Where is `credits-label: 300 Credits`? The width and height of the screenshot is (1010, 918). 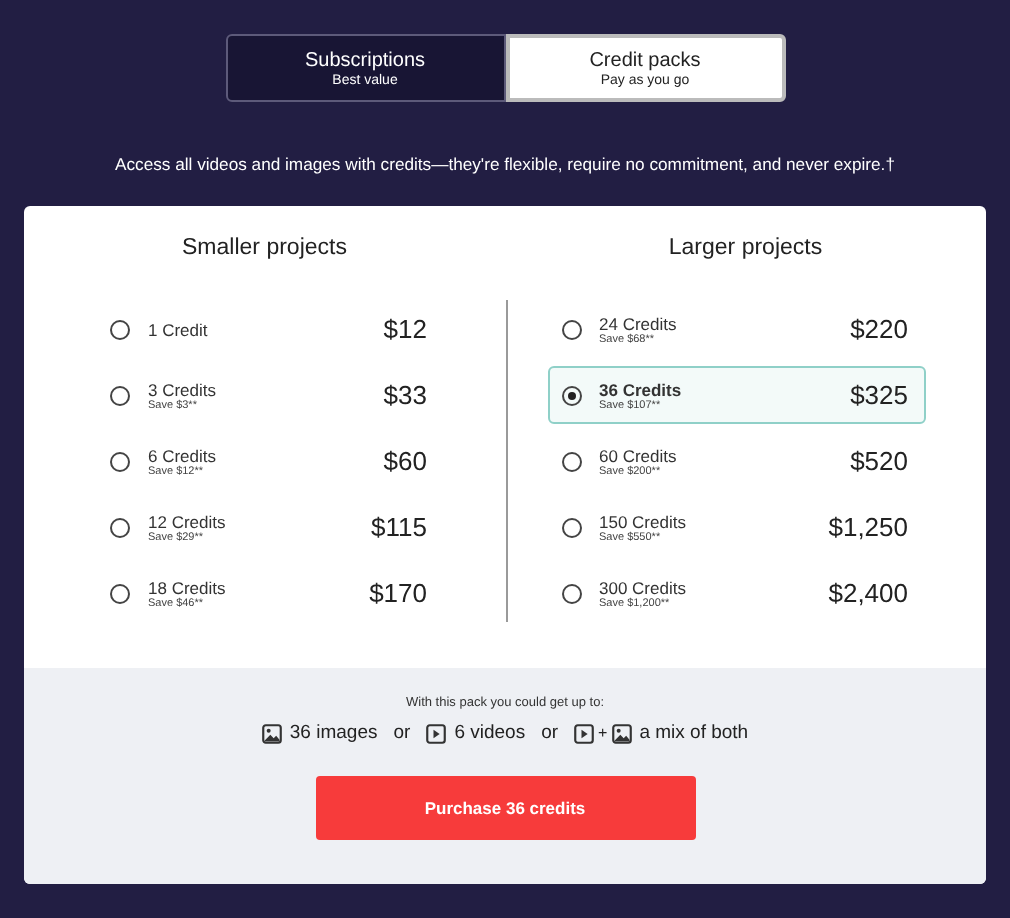
credits-label: 300 Credits is located at coordinates (643, 587).